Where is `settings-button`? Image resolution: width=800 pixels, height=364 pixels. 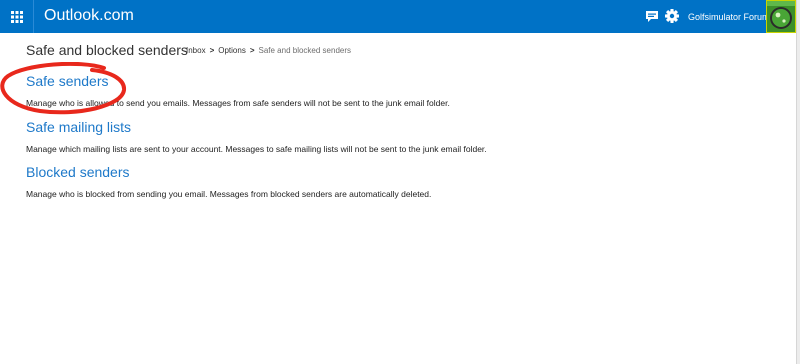
settings-button is located at coordinates (672, 16).